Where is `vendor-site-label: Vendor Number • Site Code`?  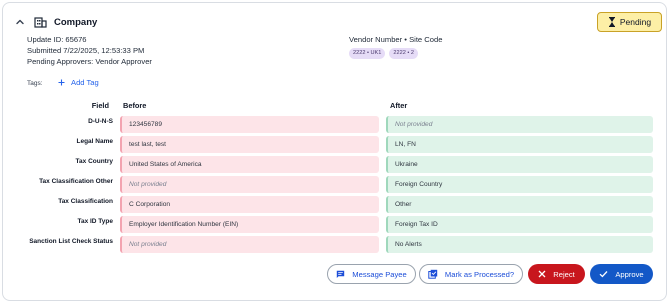 vendor-site-label: Vendor Number • Site Code is located at coordinates (396, 39).